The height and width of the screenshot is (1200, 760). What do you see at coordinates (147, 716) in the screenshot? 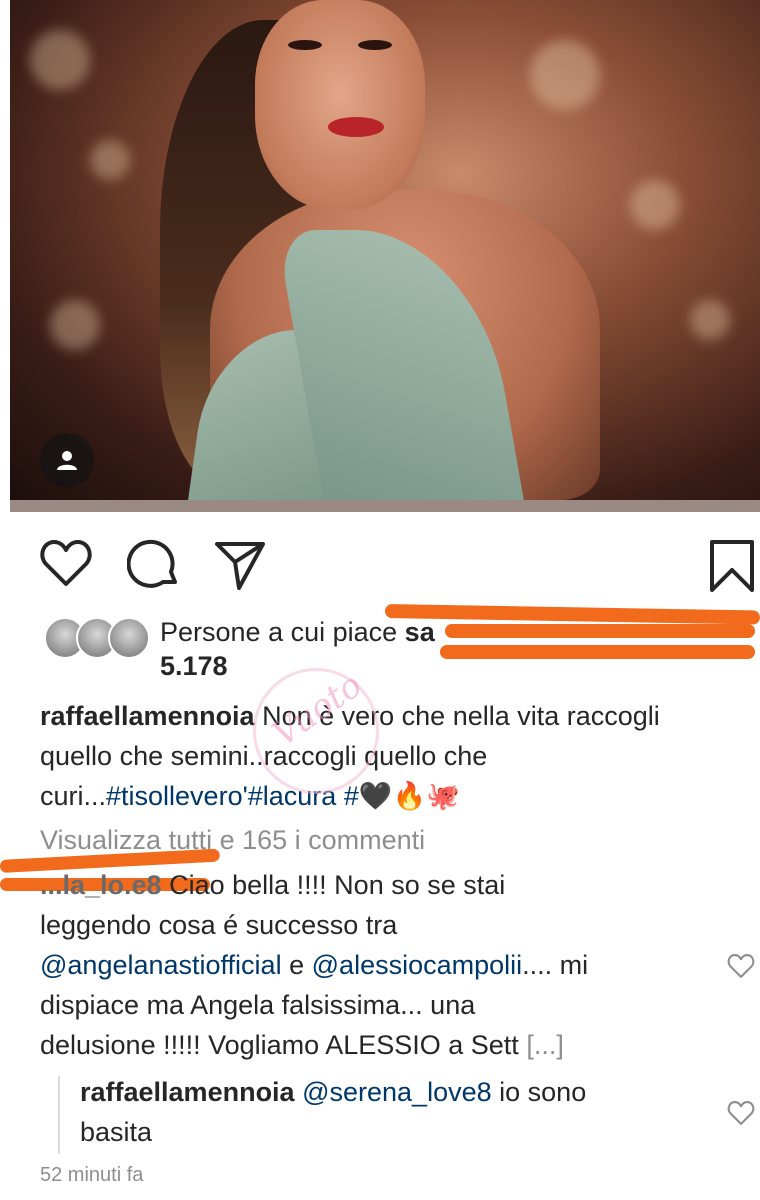
I see `caption-username: raffaellamennoia` at bounding box center [147, 716].